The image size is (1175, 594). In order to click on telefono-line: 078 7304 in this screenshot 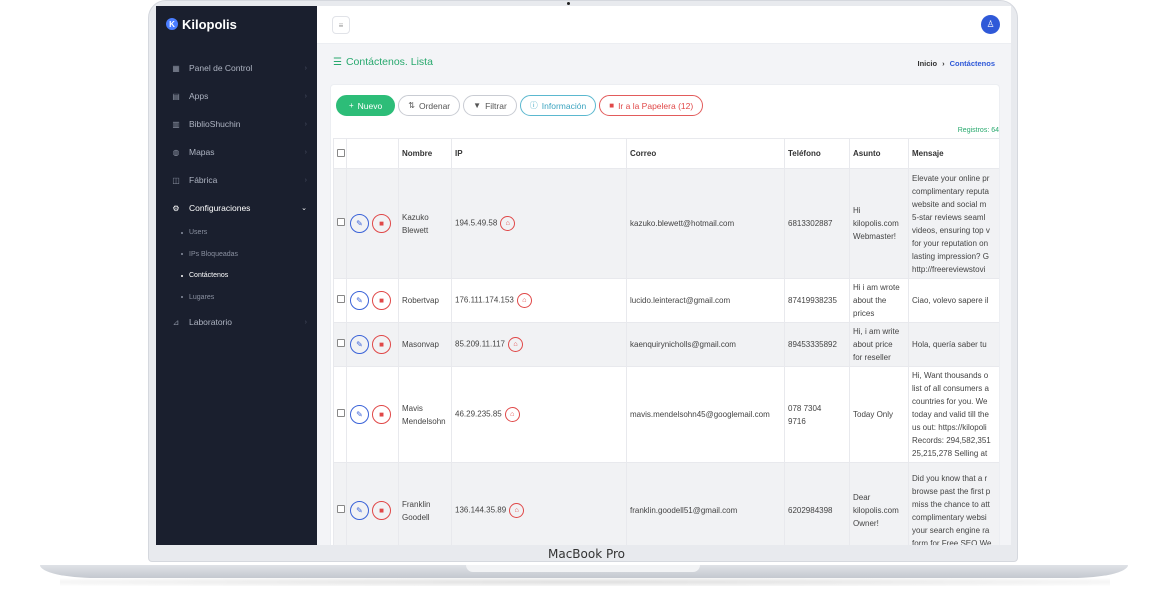, I will do `click(805, 408)`.